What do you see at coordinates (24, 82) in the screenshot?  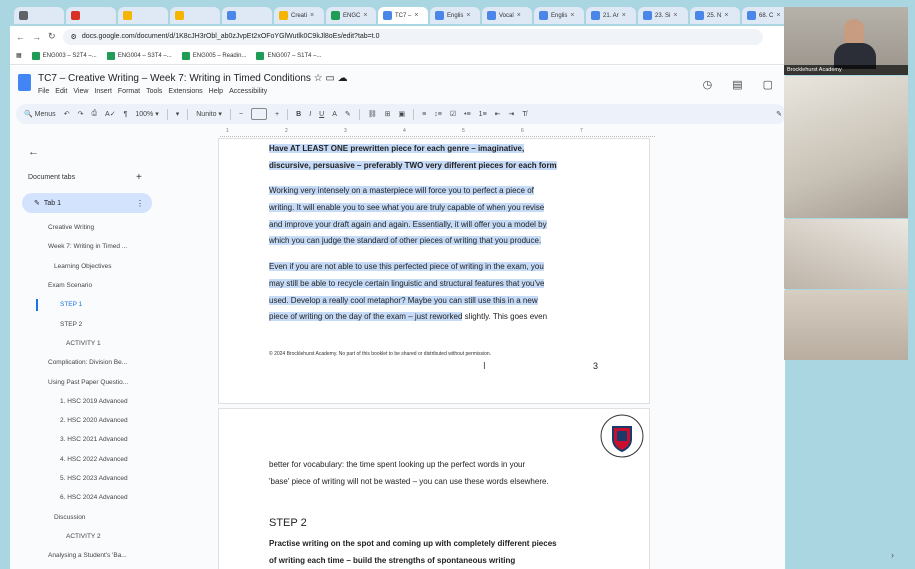 I see `docs-logo-icon` at bounding box center [24, 82].